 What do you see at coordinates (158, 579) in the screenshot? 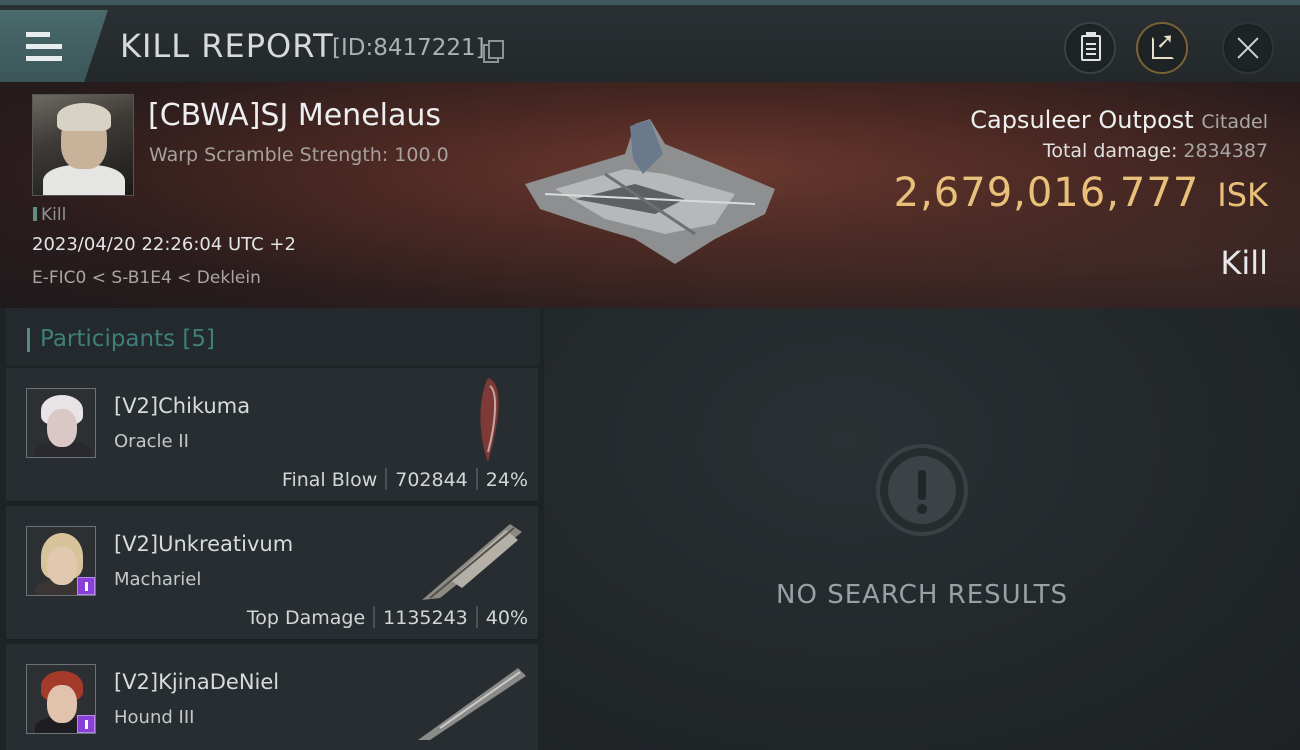
I see `participant-ship: Machariel` at bounding box center [158, 579].